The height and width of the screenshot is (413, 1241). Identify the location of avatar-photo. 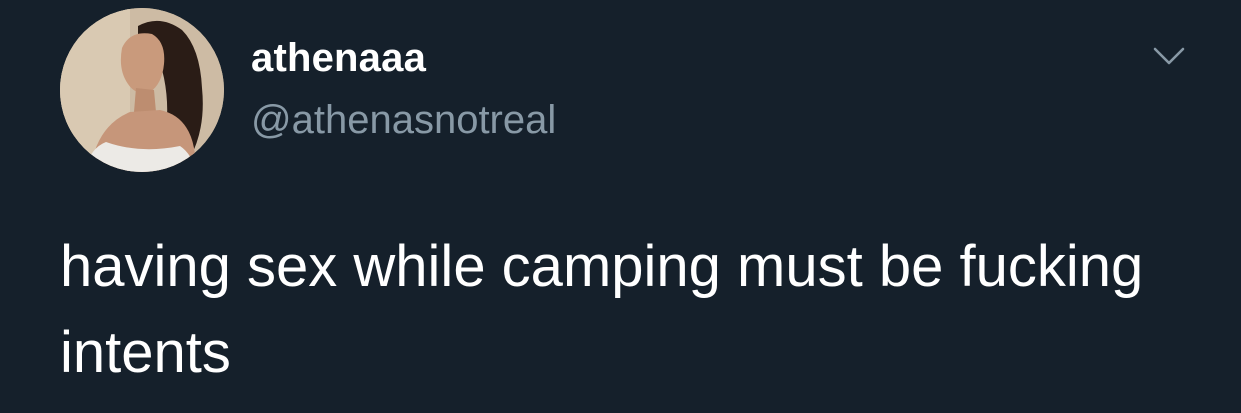
(142, 90).